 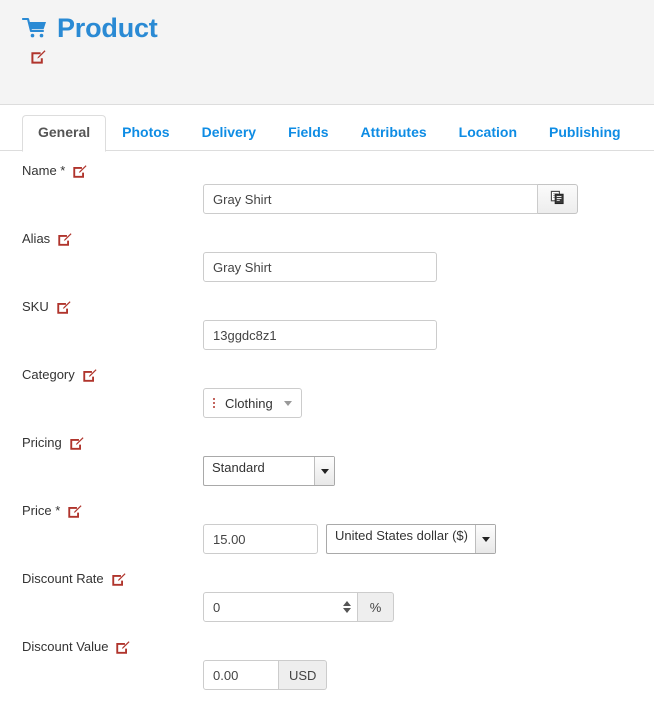 I want to click on label-discount-rate: Discount Rate, so click(x=74, y=579).